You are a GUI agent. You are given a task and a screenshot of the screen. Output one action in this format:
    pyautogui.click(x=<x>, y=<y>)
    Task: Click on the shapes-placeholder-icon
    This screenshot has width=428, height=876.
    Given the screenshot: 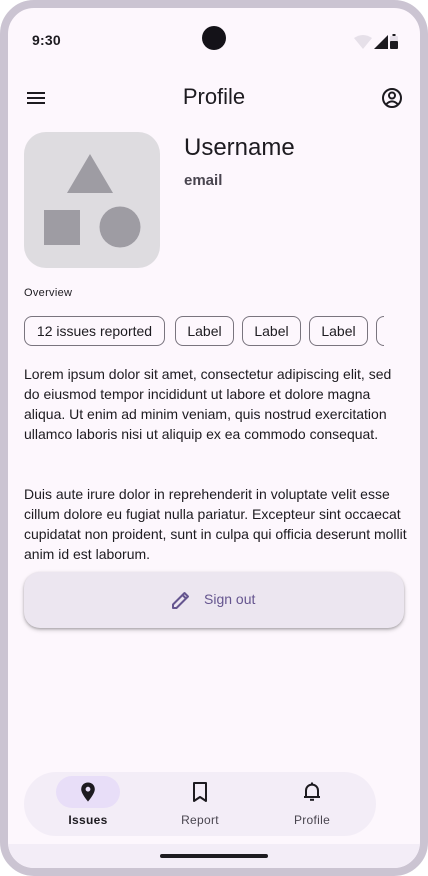 What is the action you would take?
    pyautogui.click(x=92, y=201)
    